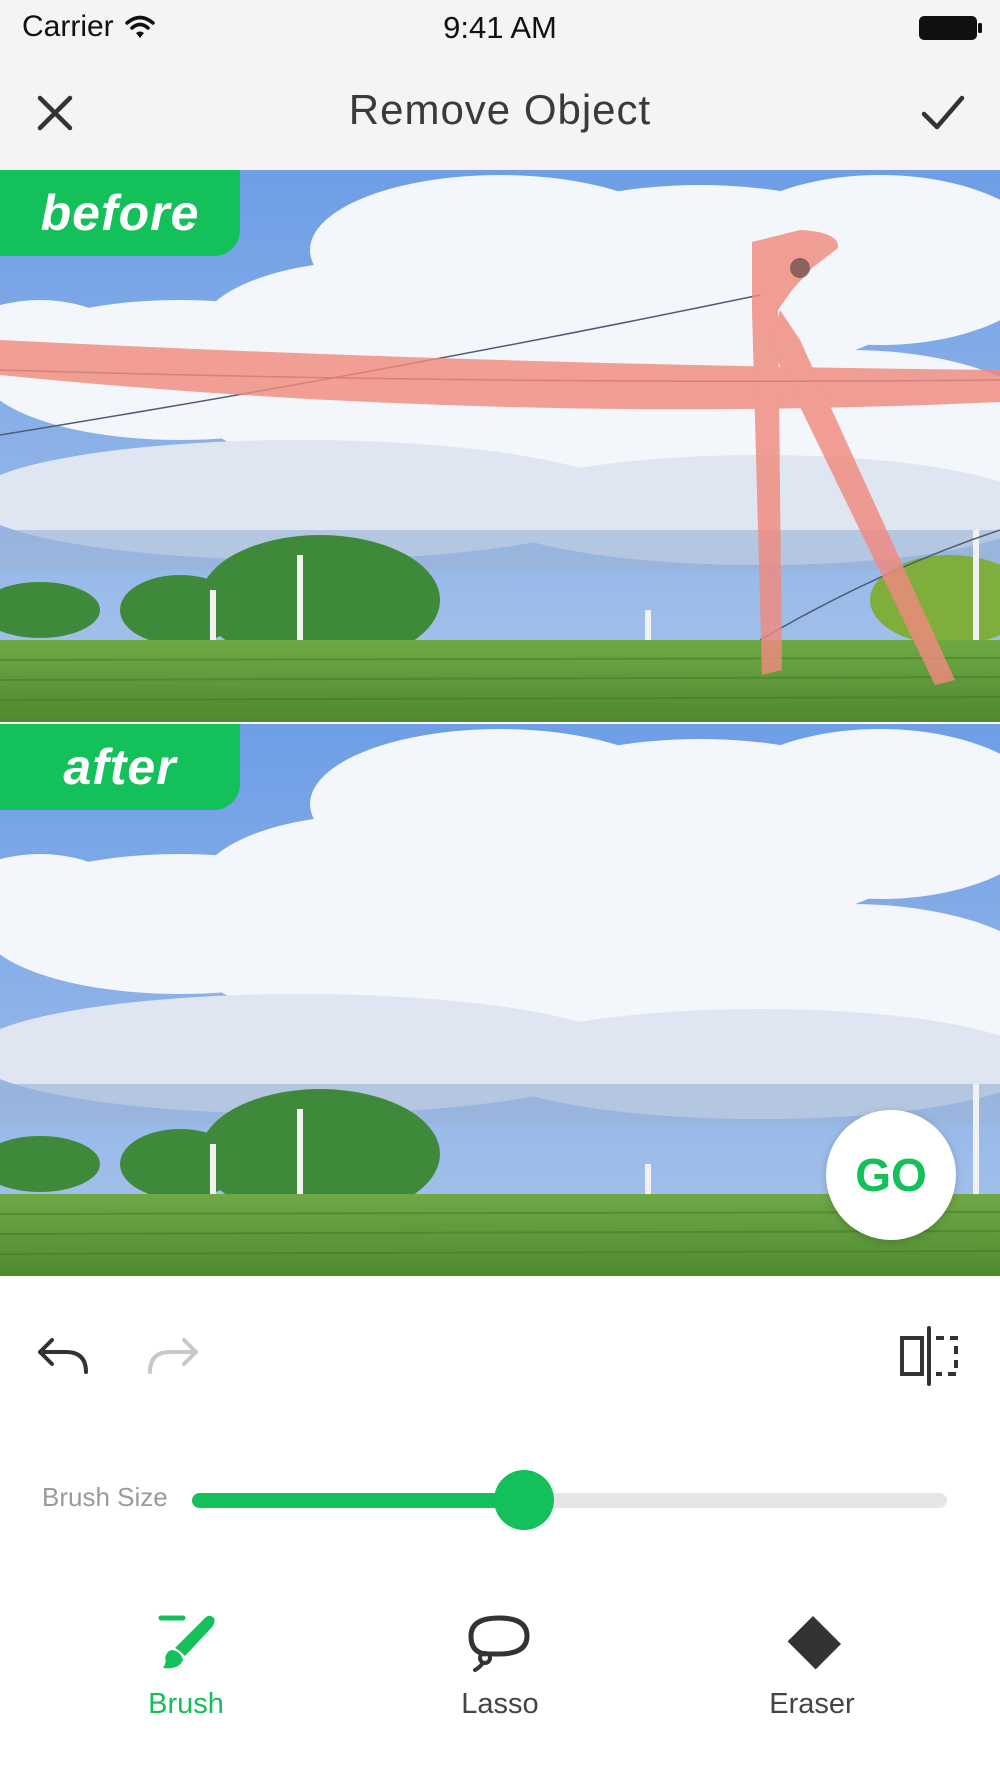 The height and width of the screenshot is (1778, 1000). I want to click on status-bar: Carrier 9:41 AM, so click(500, 28).